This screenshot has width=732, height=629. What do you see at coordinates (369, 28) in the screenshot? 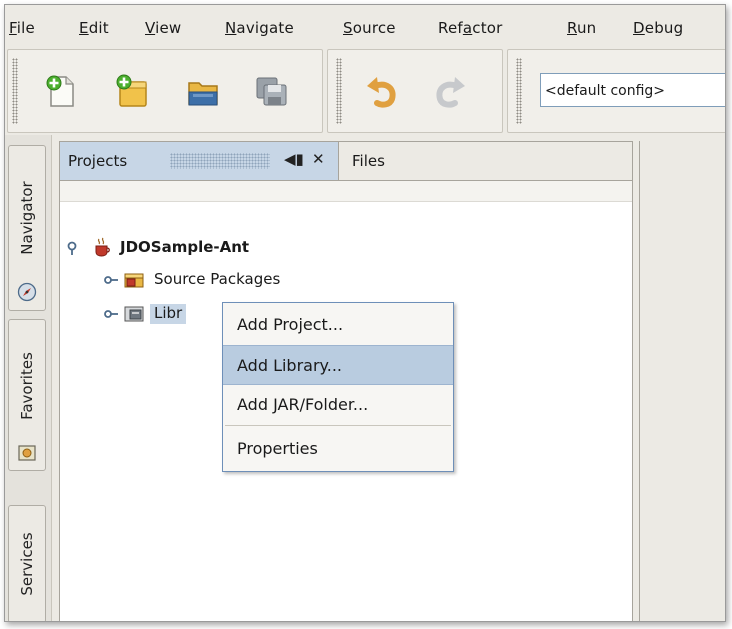
I see `menu-source: Source` at bounding box center [369, 28].